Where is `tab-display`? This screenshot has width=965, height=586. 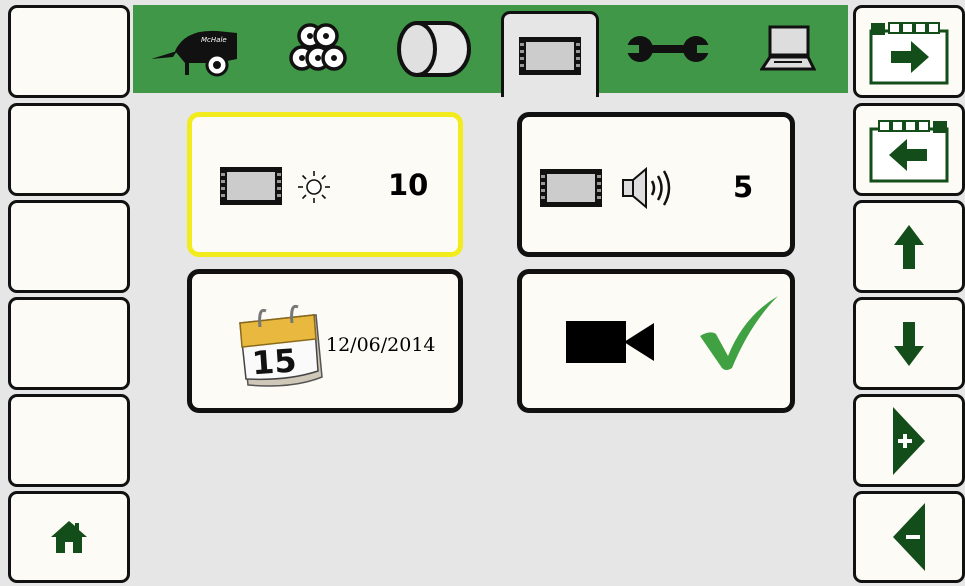
tab-display is located at coordinates (550, 54).